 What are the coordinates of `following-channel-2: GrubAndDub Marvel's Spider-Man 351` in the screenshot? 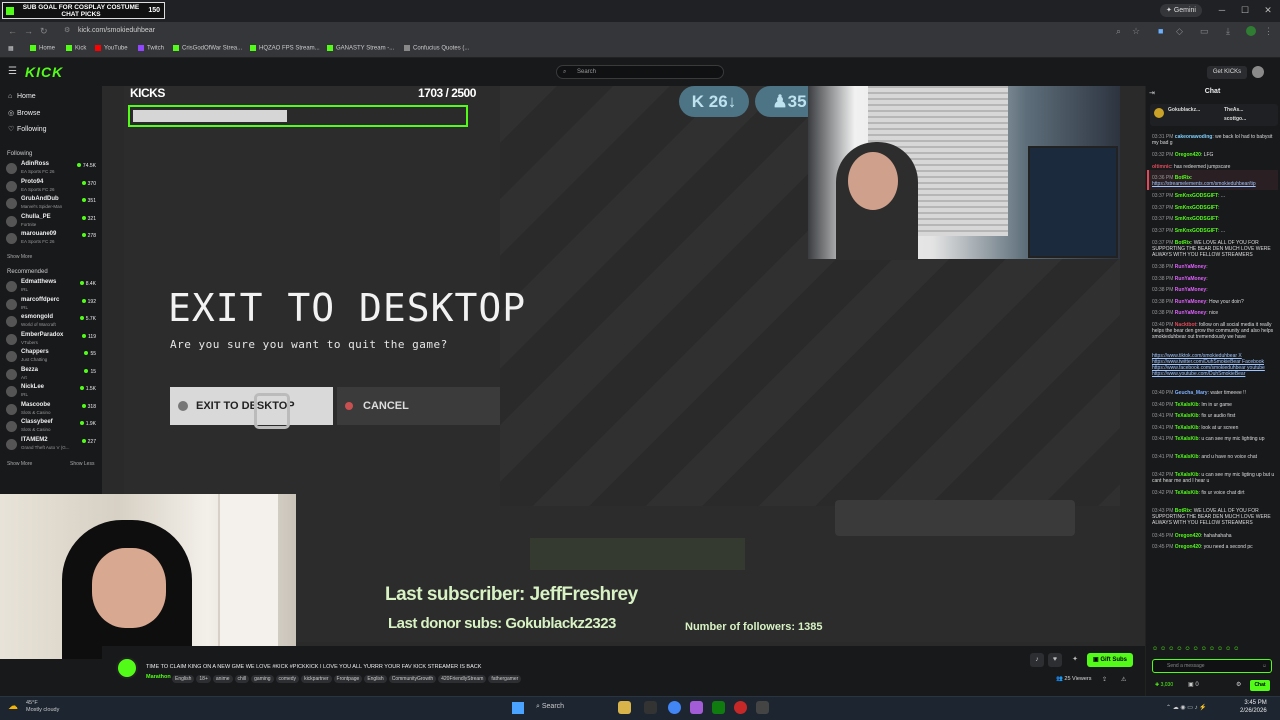 It's located at (52, 204).